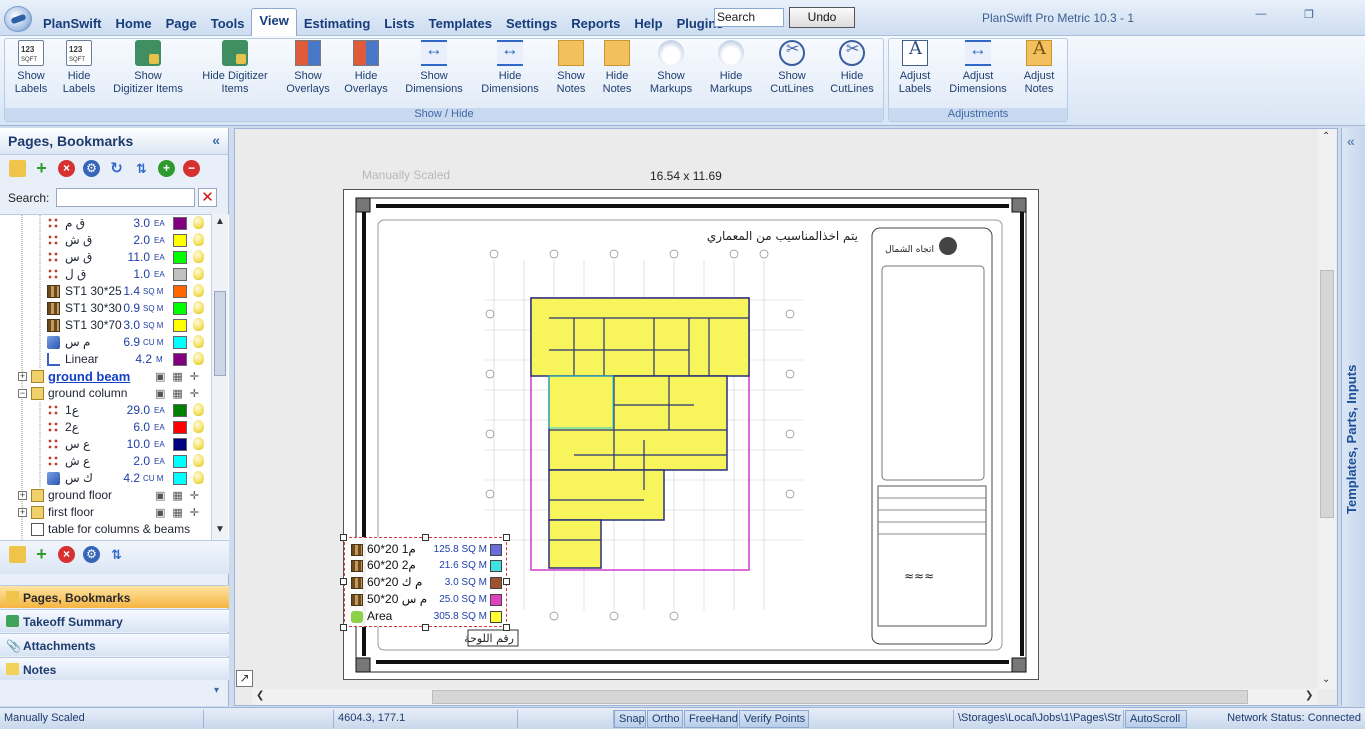 The height and width of the screenshot is (729, 1365). Describe the element at coordinates (105, 240) in the screenshot. I see `tree-item: ق ش 2.0 EA` at that location.